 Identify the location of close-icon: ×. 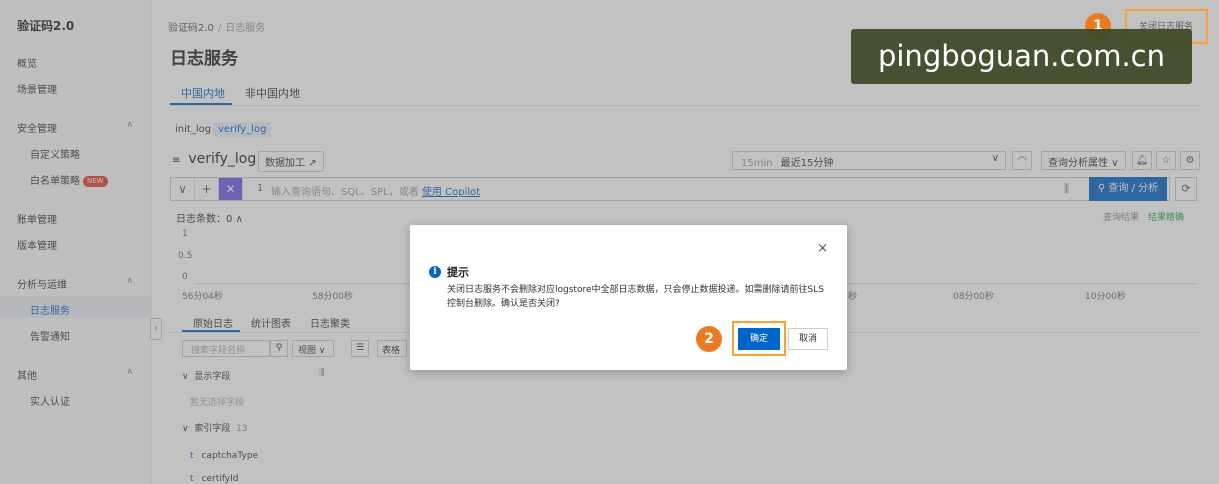
(822, 248).